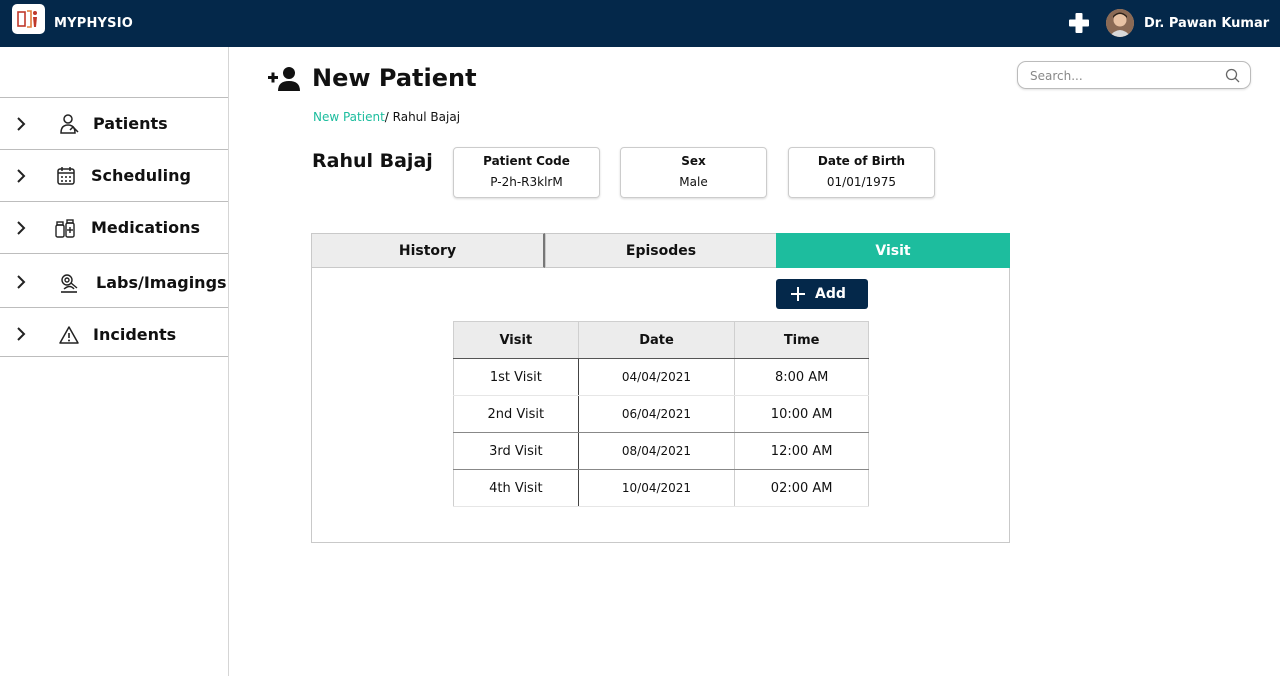 The height and width of the screenshot is (676, 1280). What do you see at coordinates (135, 334) in the screenshot?
I see `sidebar-item-label: Incidents` at bounding box center [135, 334].